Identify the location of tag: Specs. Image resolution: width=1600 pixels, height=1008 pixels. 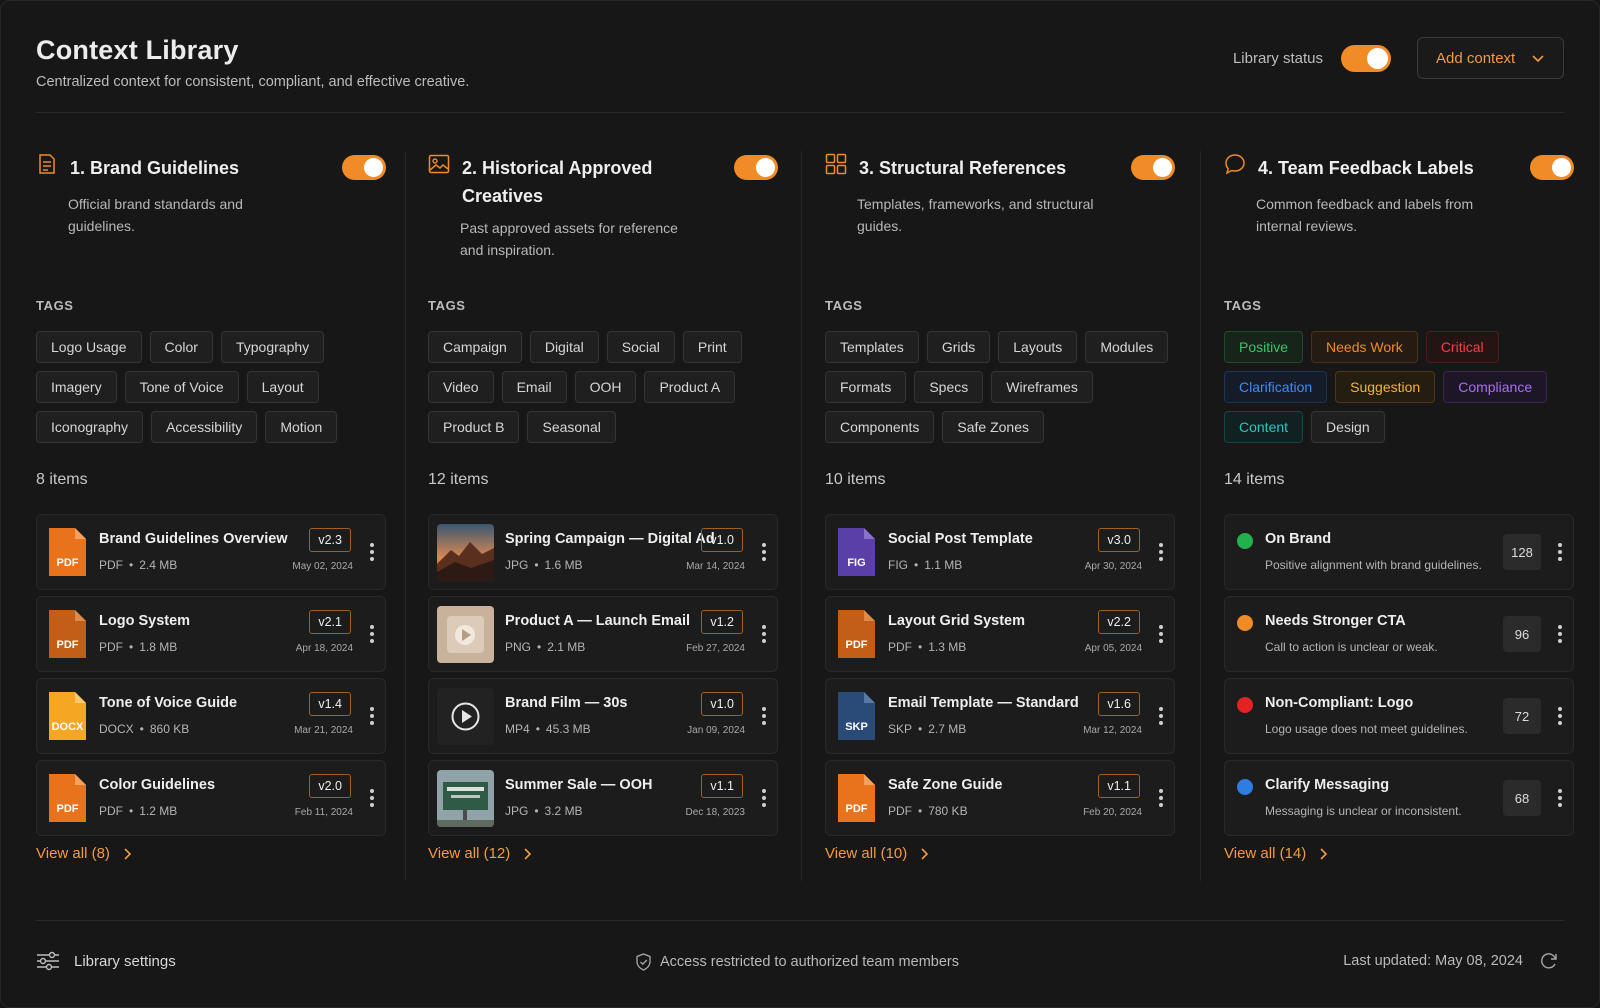
(949, 387).